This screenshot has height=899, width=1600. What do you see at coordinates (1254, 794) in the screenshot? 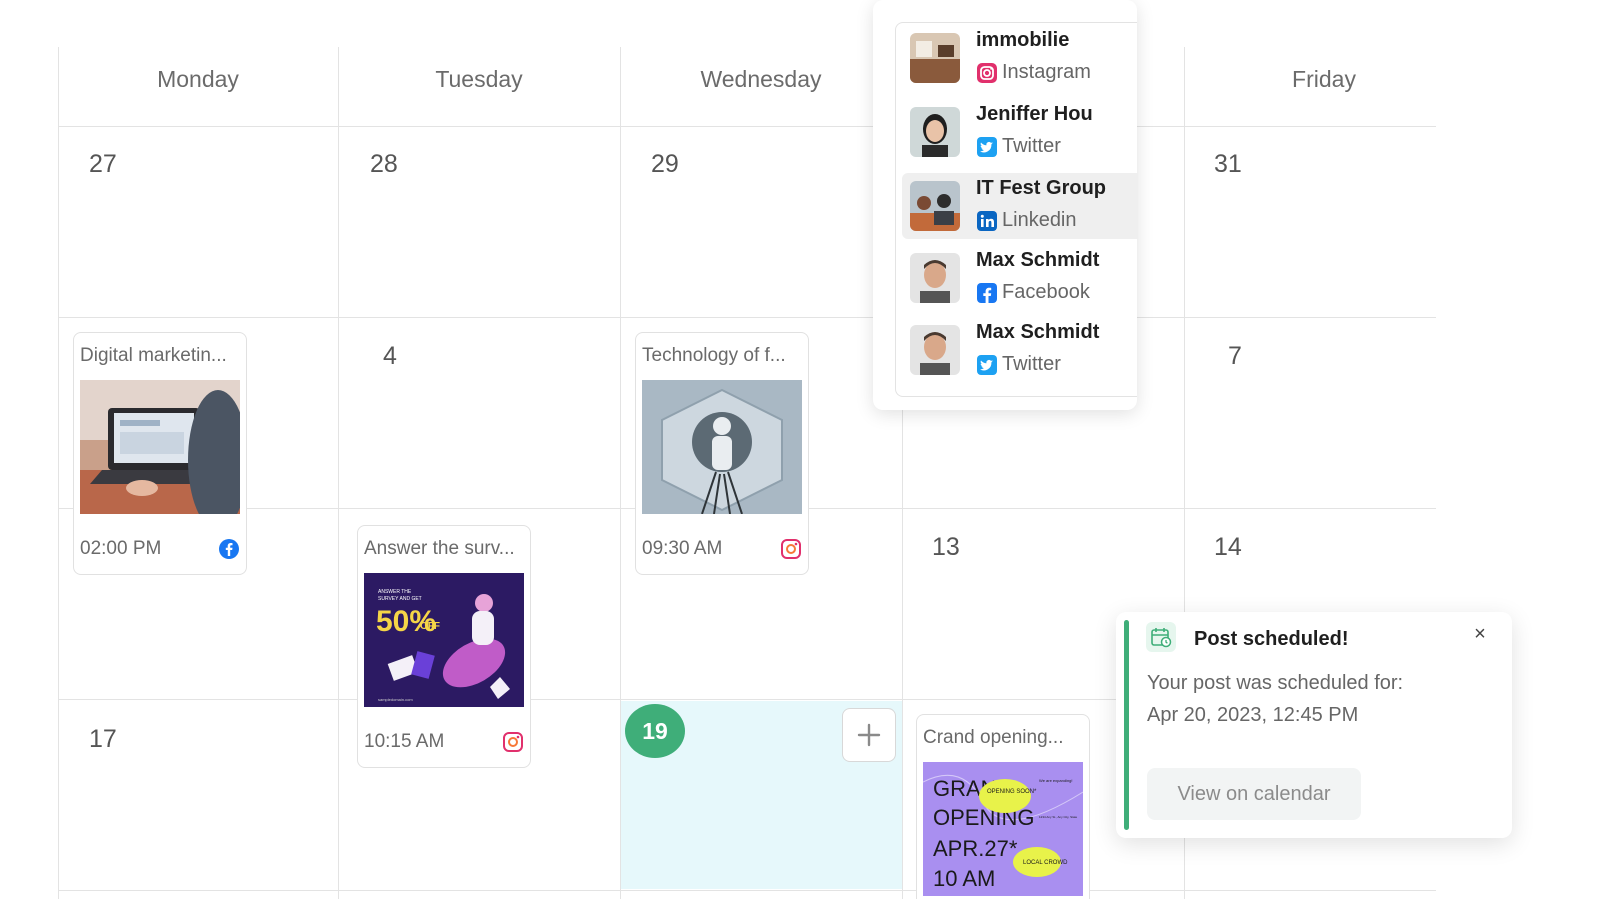
I see `view-on-calendar-button: View on calendar` at bounding box center [1254, 794].